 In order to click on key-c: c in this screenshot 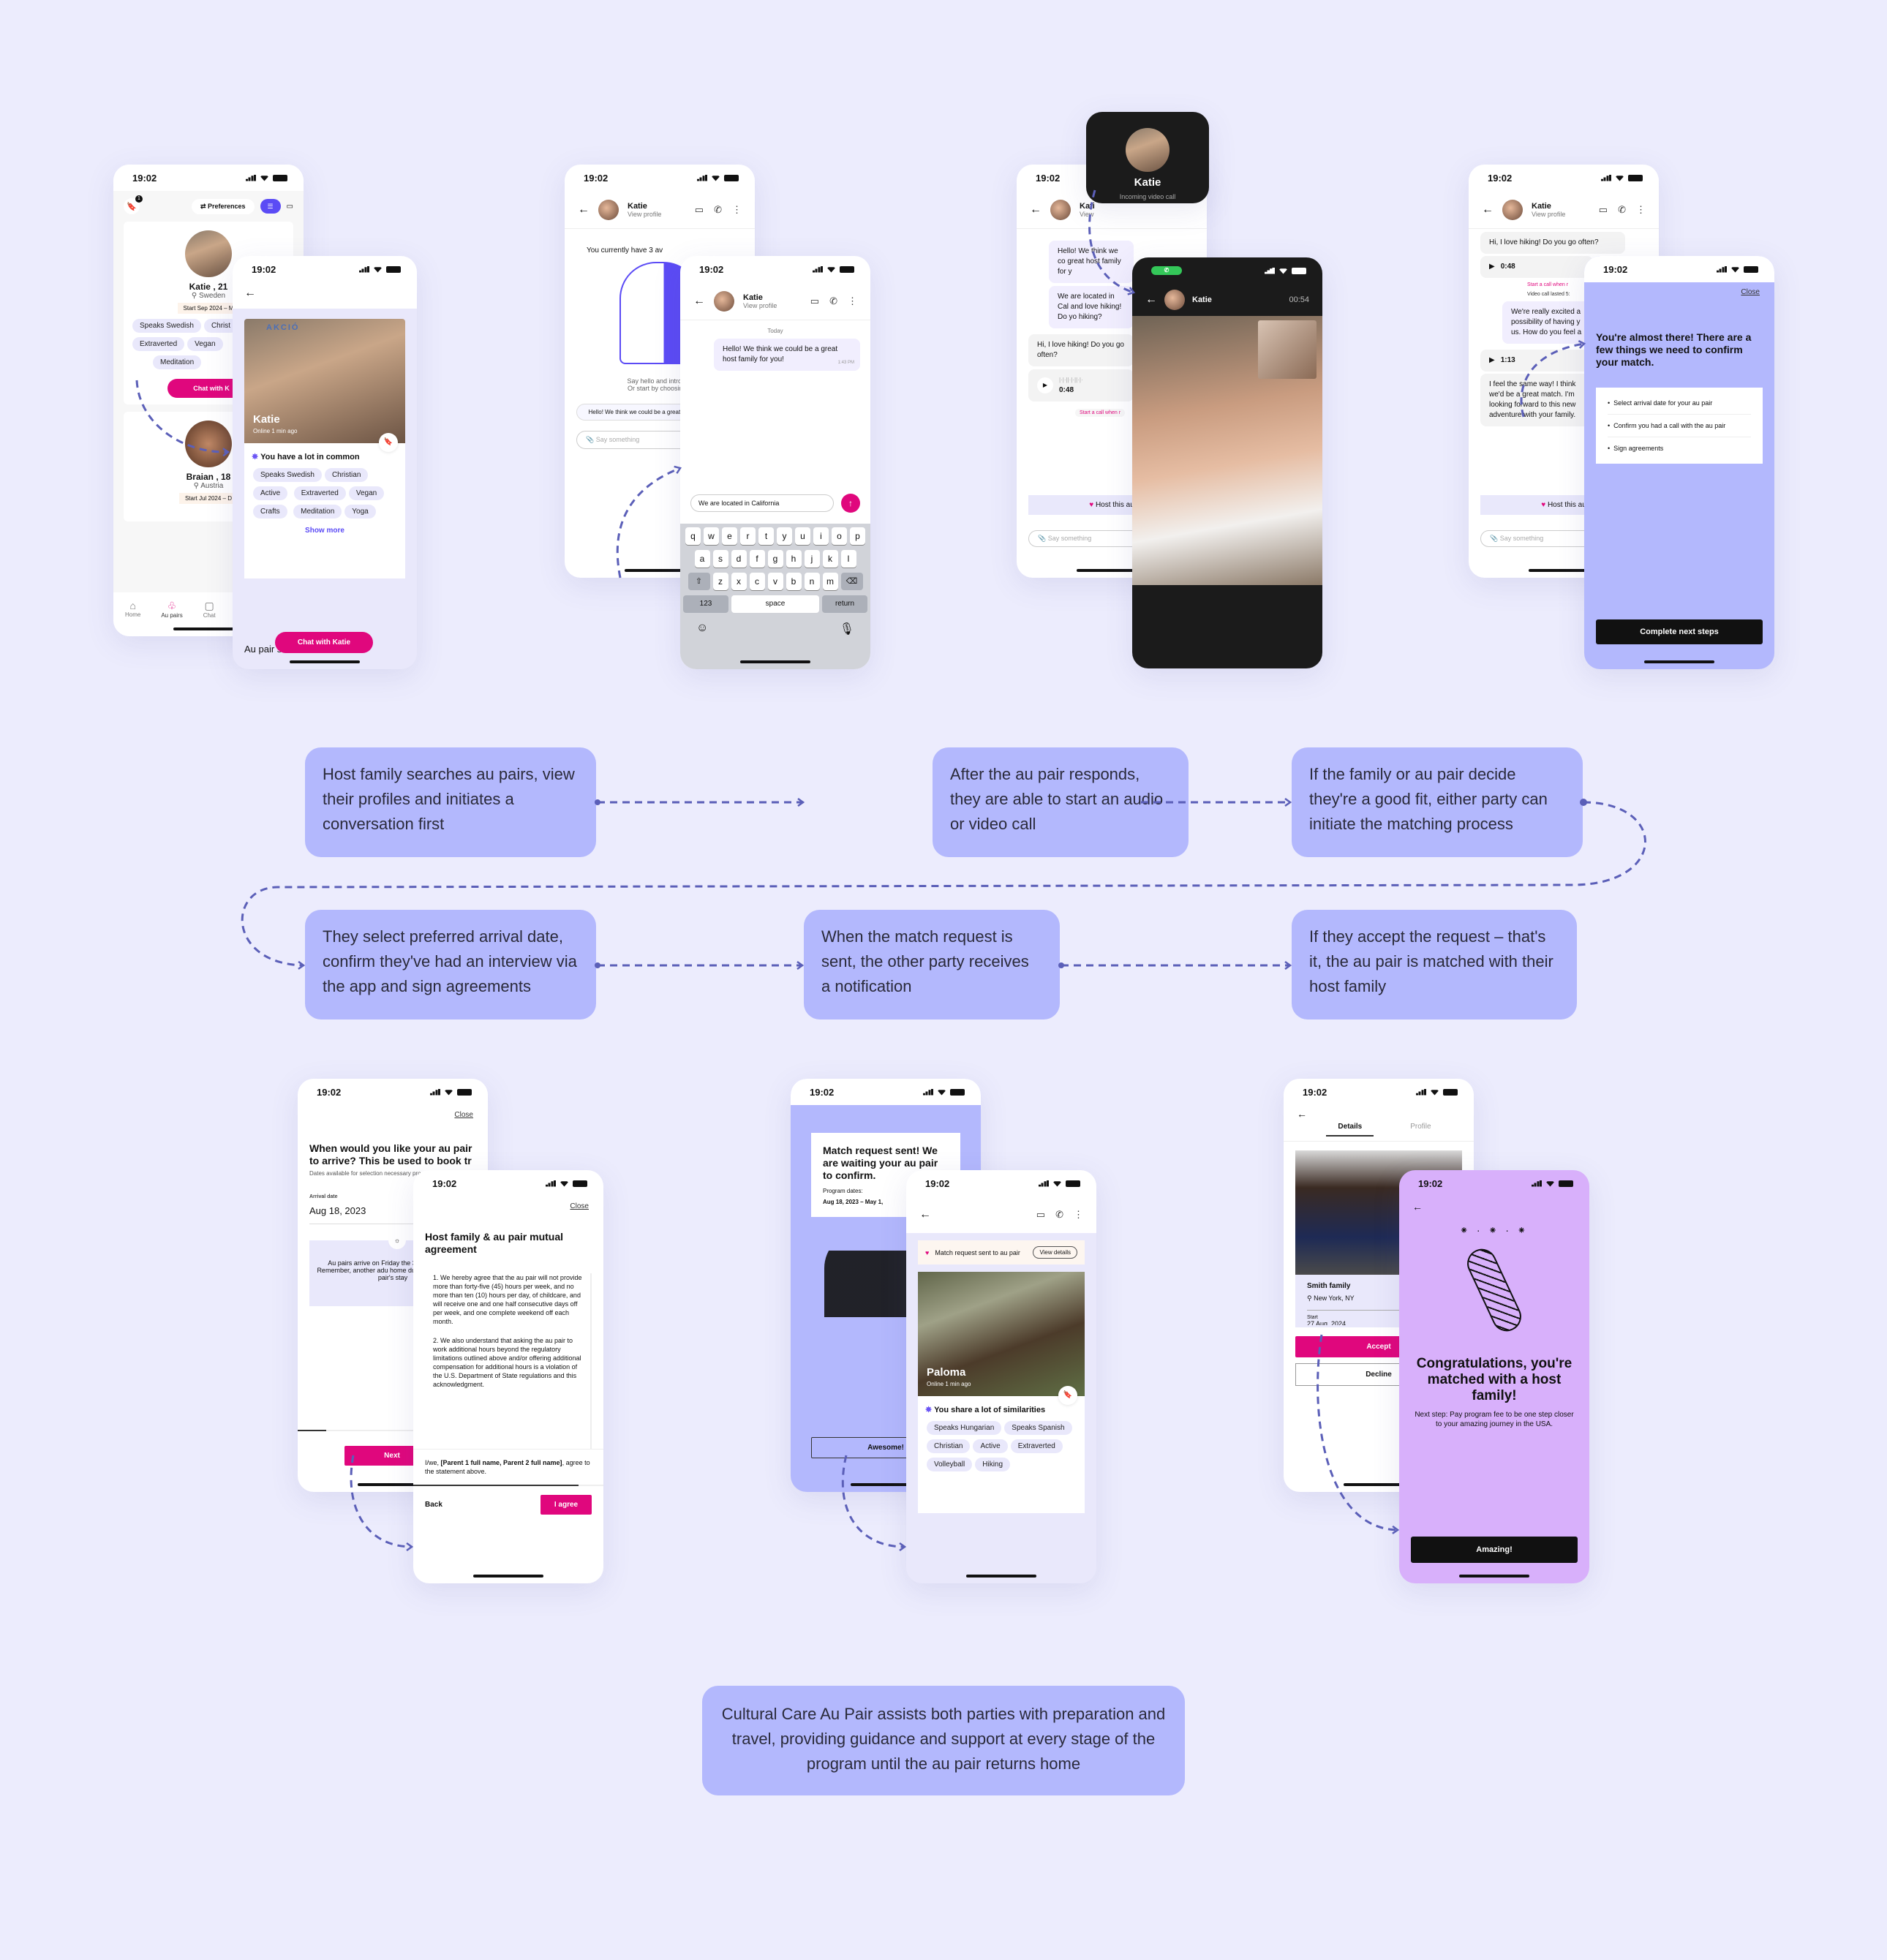, I will do `click(757, 581)`.